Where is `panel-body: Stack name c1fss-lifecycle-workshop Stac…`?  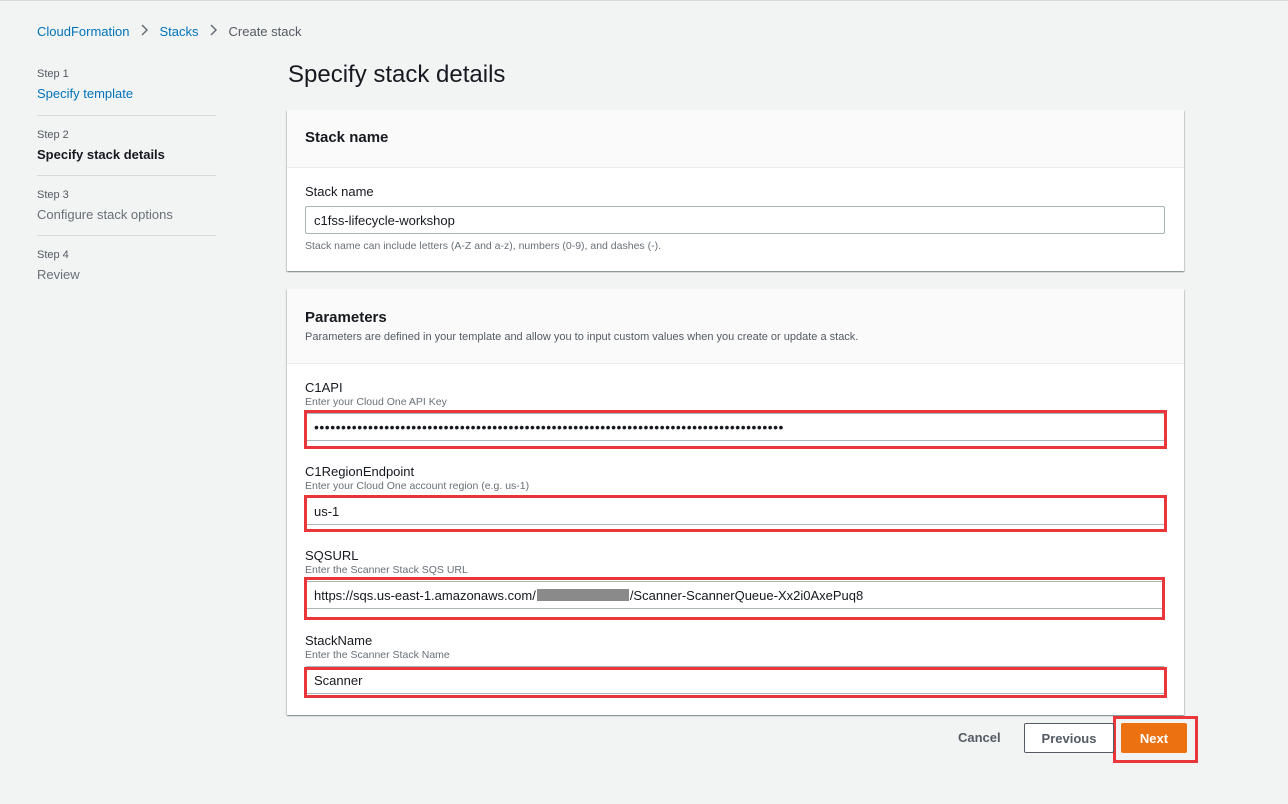
panel-body: Stack name c1fss-lifecycle-workshop Stac… is located at coordinates (735, 210).